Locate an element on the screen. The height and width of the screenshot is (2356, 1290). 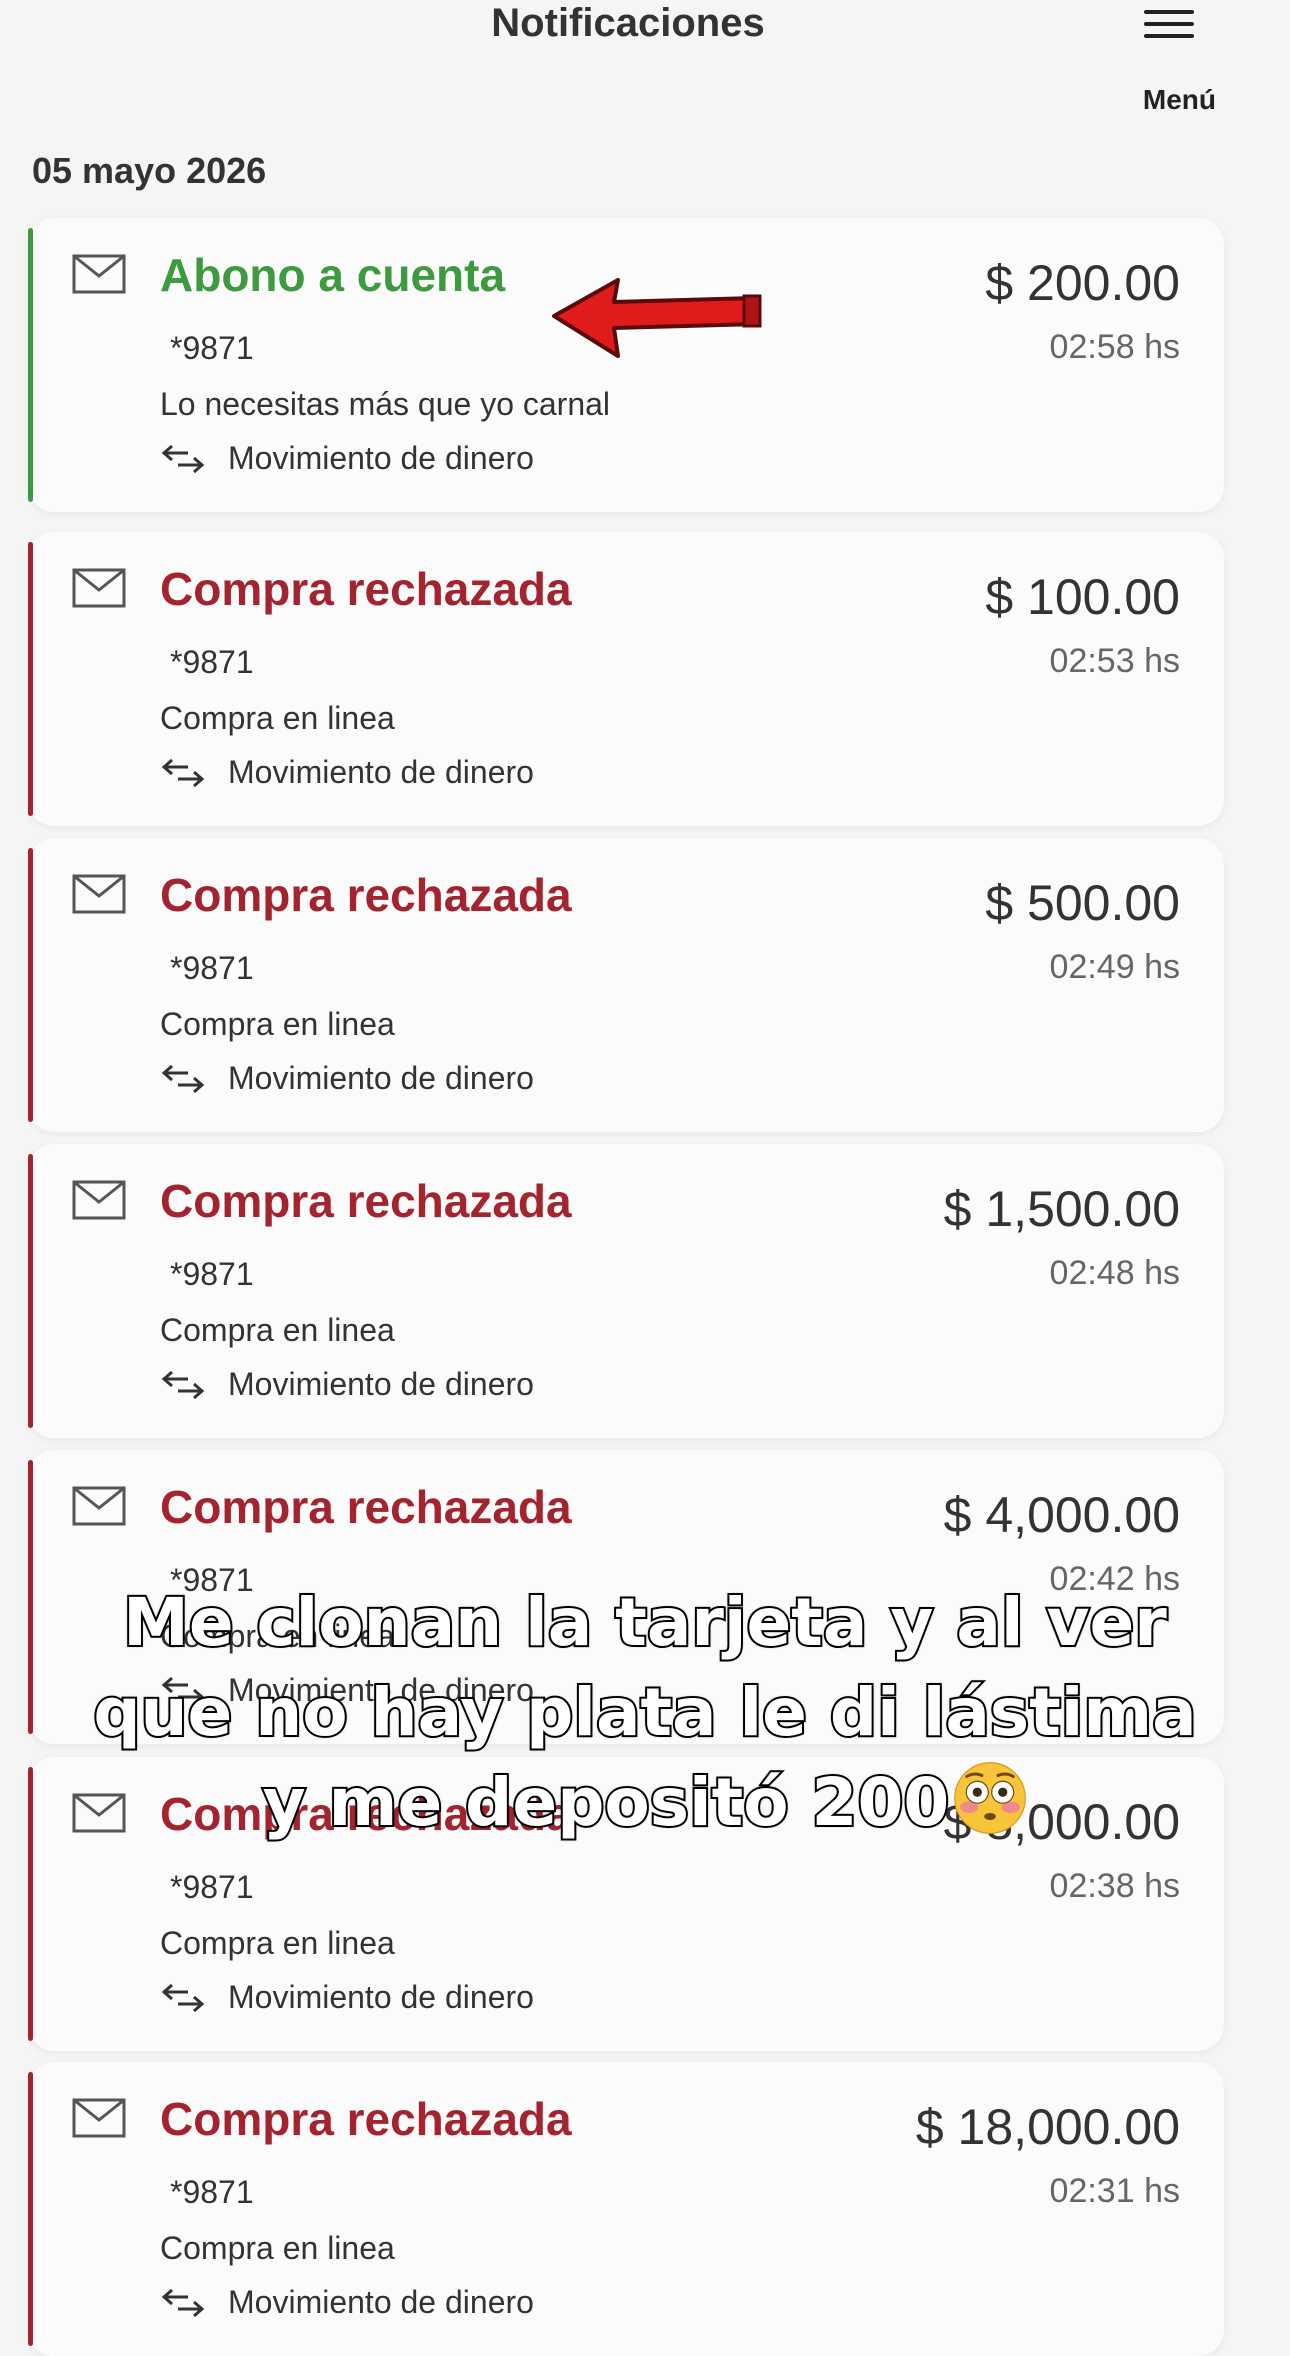
notification-title: Abono a cuenta is located at coordinates (333, 275).